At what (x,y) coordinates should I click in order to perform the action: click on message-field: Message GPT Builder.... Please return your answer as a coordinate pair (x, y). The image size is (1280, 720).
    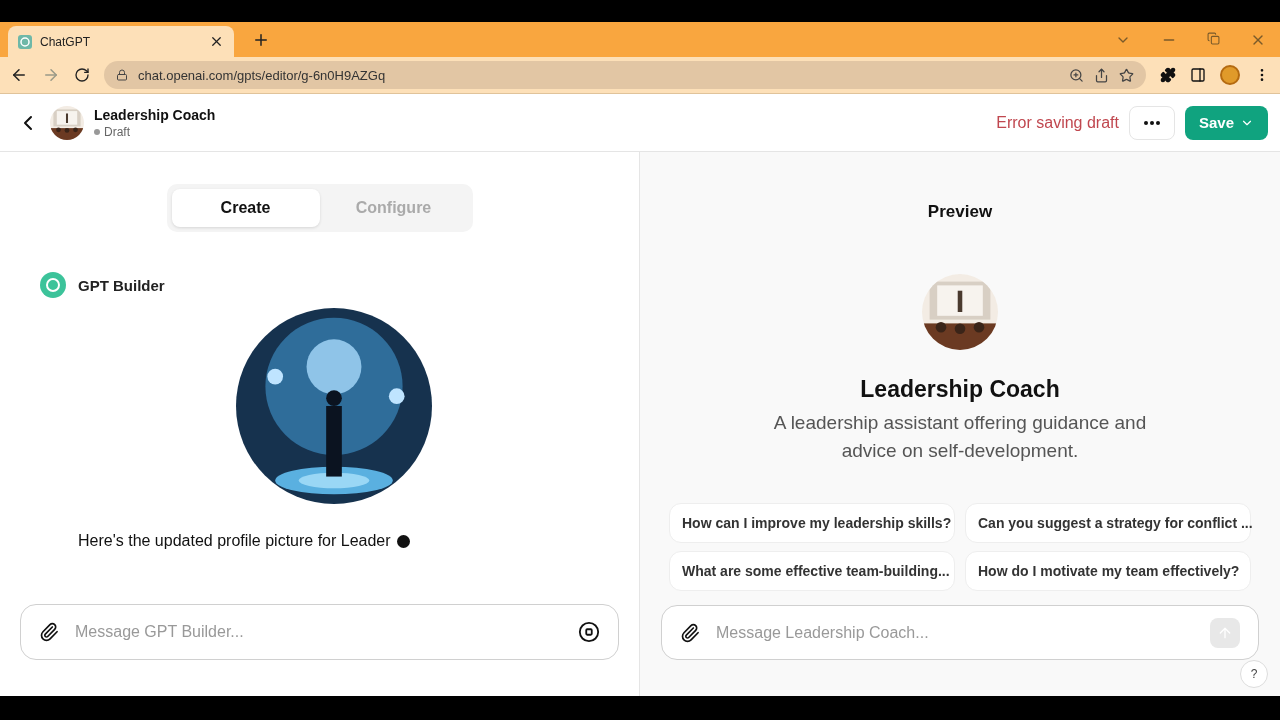
    Looking at the image, I should click on (319, 632).